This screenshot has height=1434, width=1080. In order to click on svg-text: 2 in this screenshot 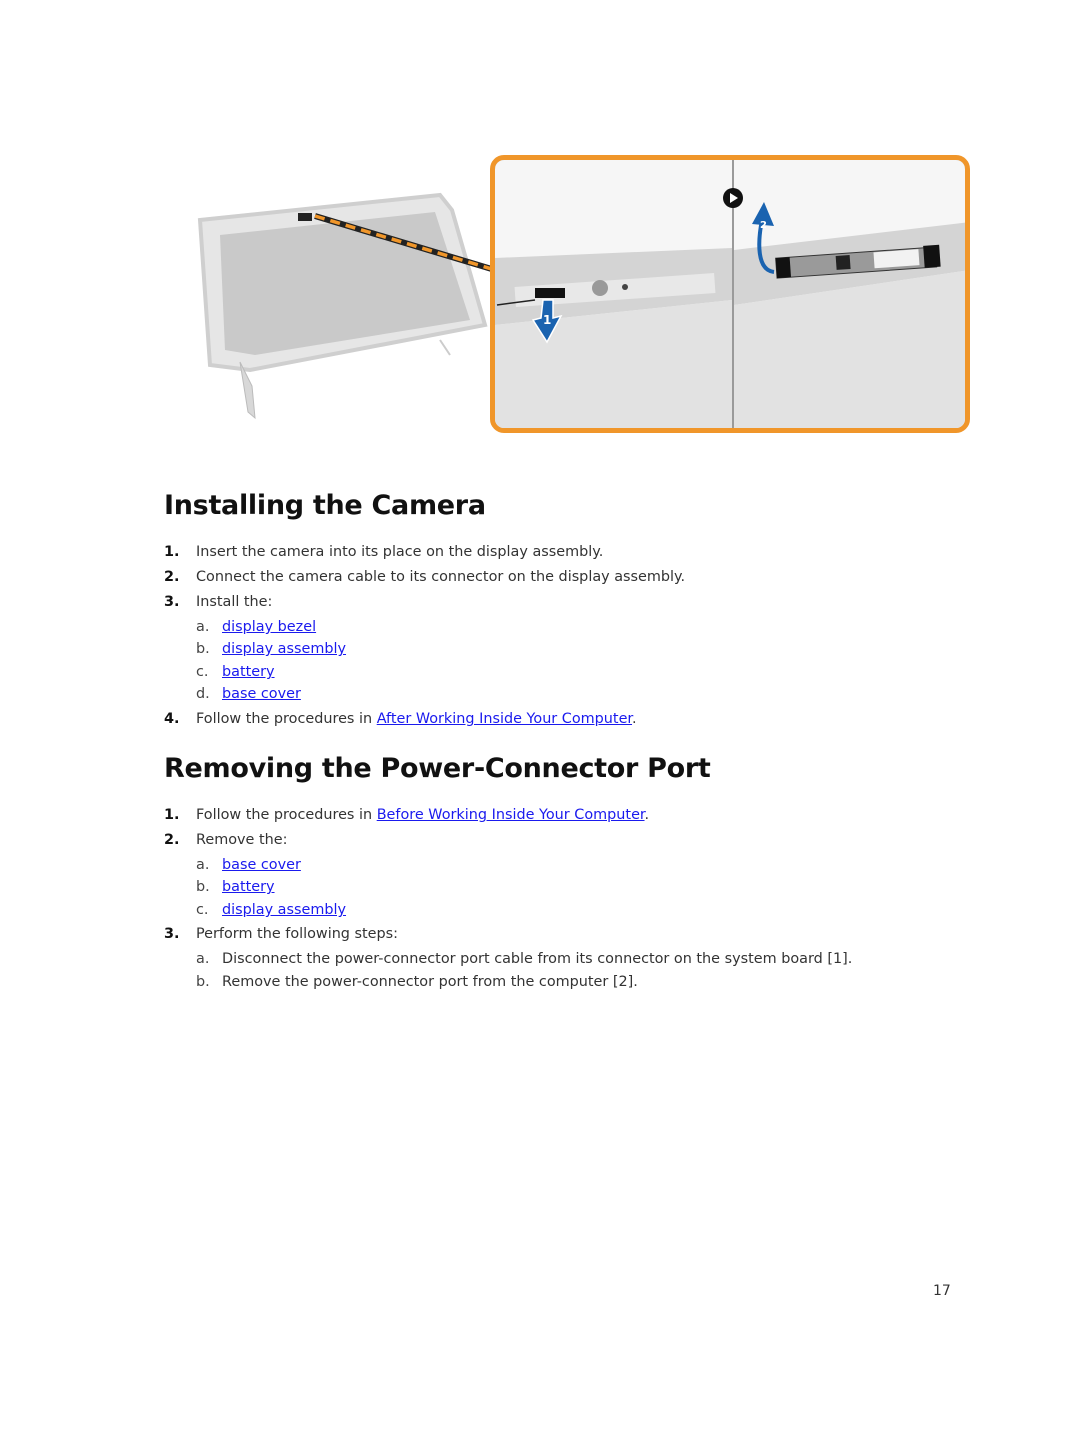, I will do `click(763, 225)`.